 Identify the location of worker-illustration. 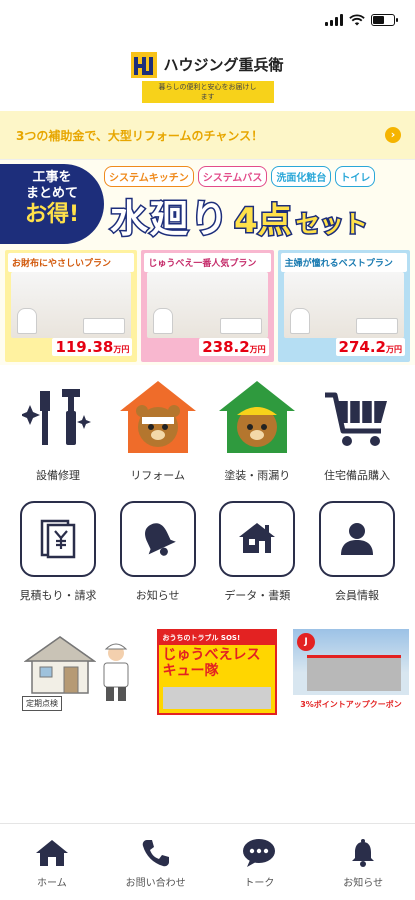
(116, 672).